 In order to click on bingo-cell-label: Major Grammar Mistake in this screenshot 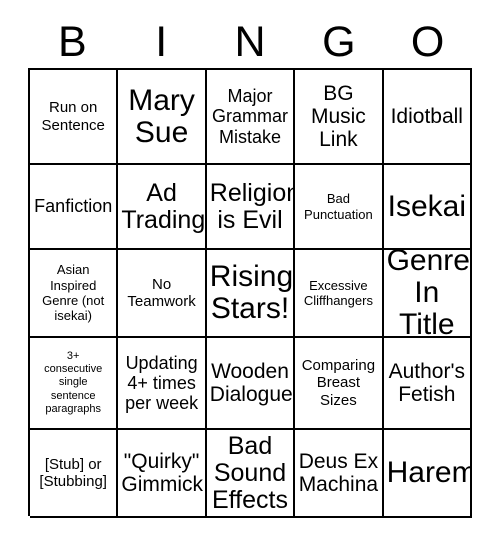, I will do `click(249, 116)`.